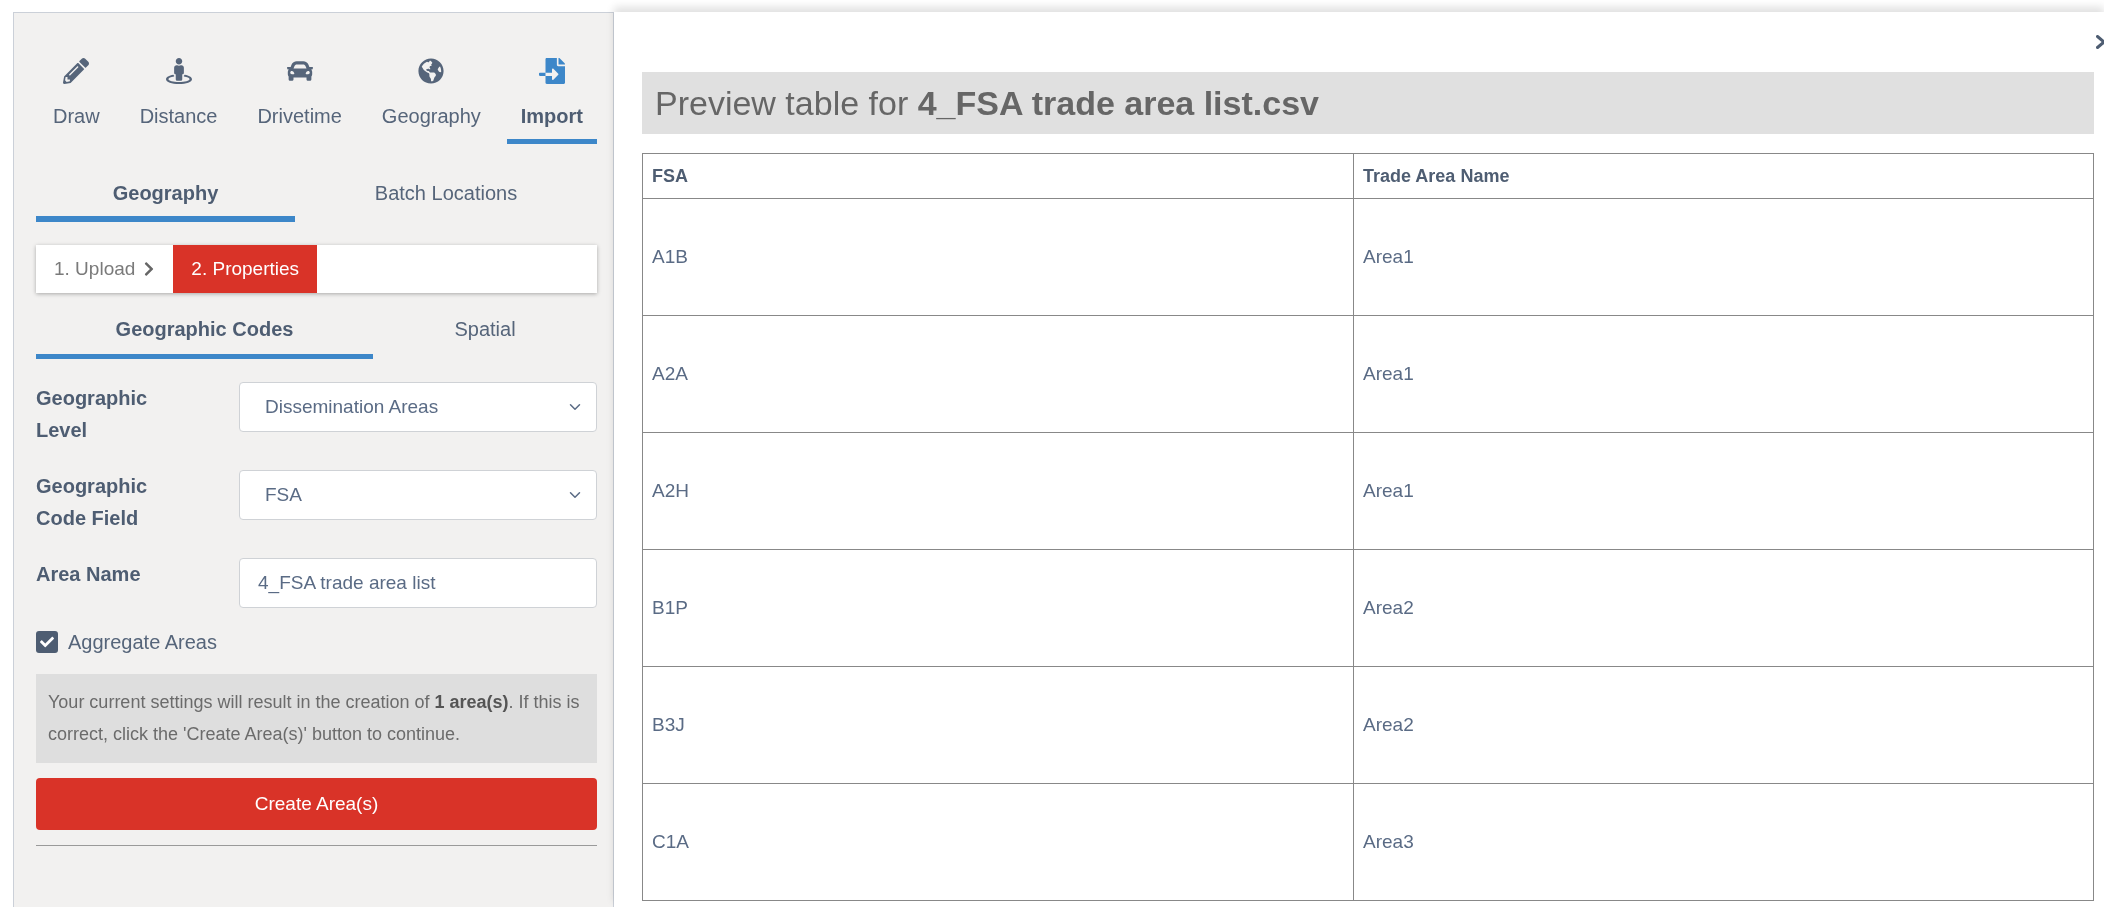  I want to click on checkbox-label: Aggregate Areas, so click(142, 642).